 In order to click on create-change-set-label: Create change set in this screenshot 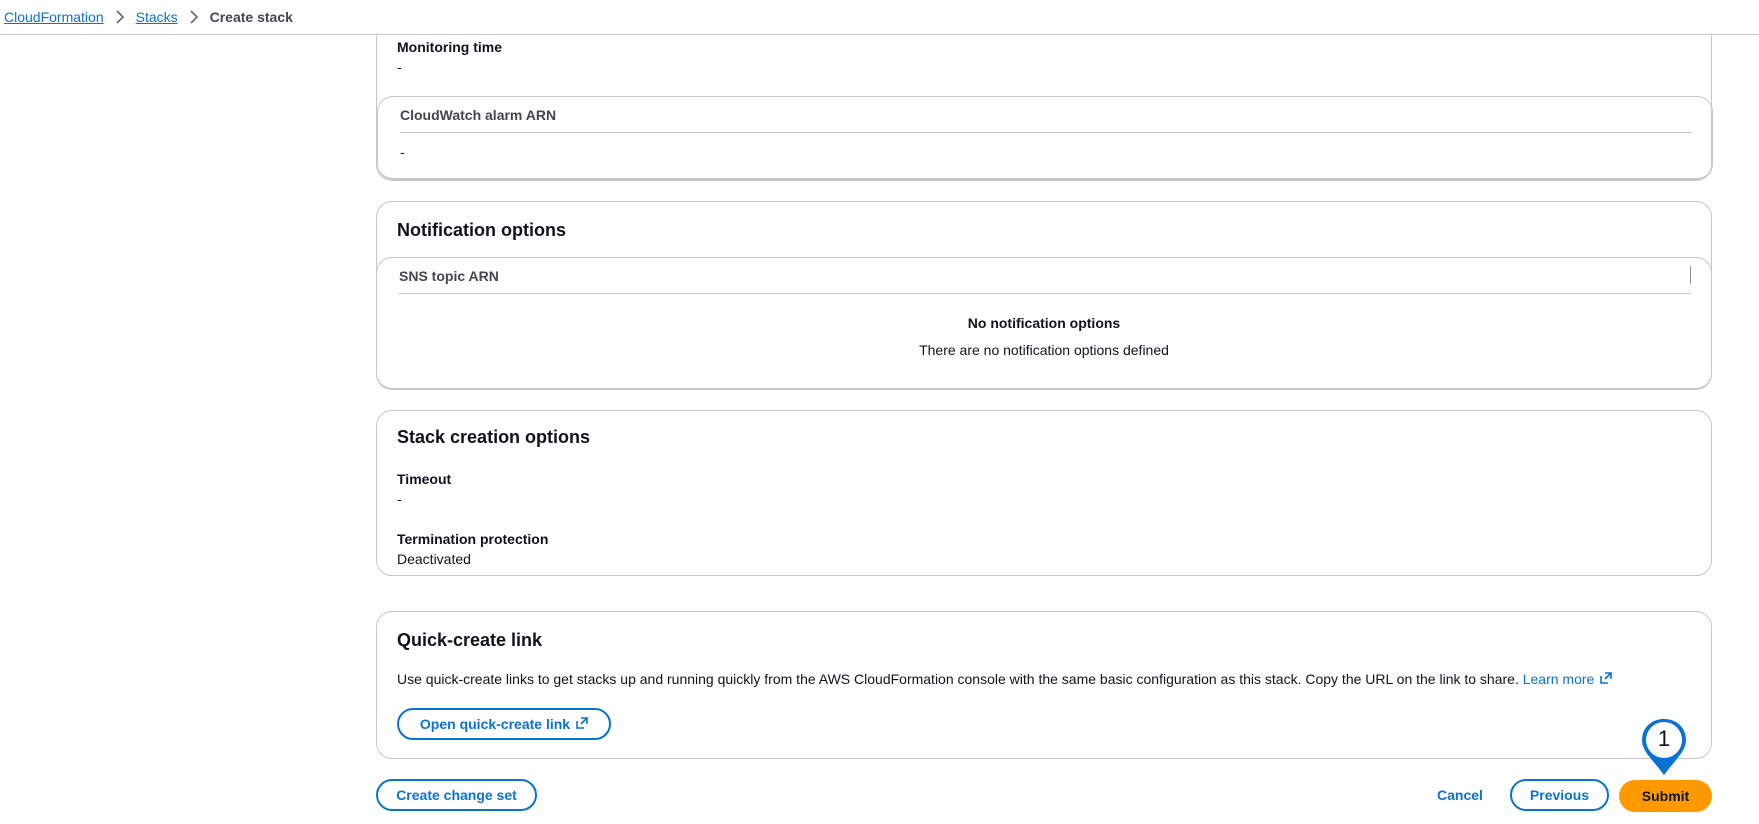, I will do `click(456, 795)`.